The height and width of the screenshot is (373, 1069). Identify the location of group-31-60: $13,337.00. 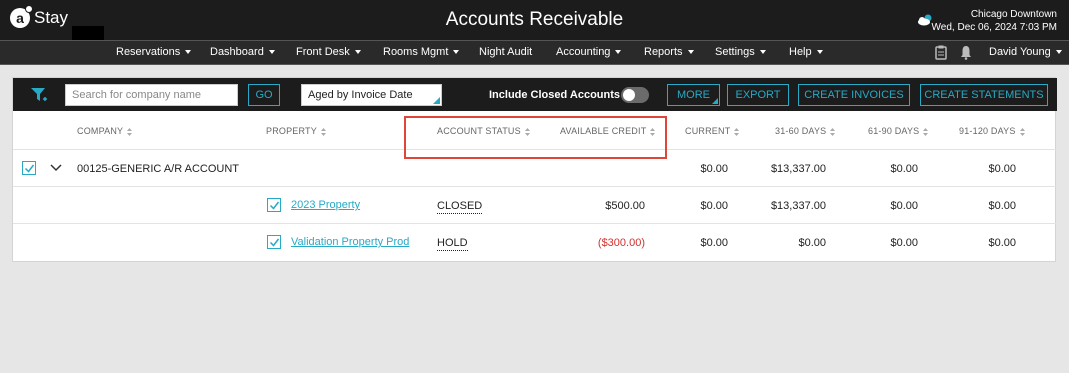
(798, 169).